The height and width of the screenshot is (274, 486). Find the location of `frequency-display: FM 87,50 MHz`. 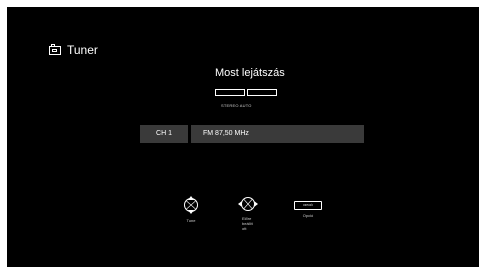

frequency-display: FM 87,50 MHz is located at coordinates (277, 134).